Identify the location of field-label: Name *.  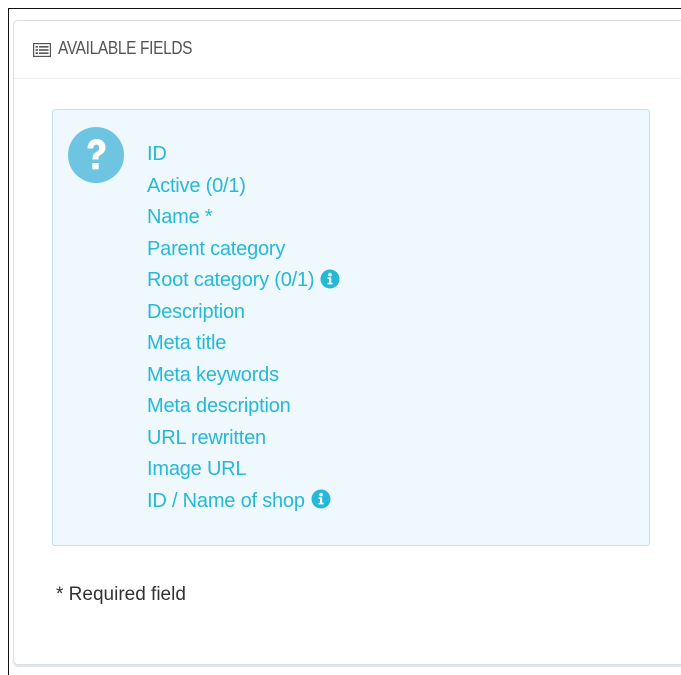
(180, 217).